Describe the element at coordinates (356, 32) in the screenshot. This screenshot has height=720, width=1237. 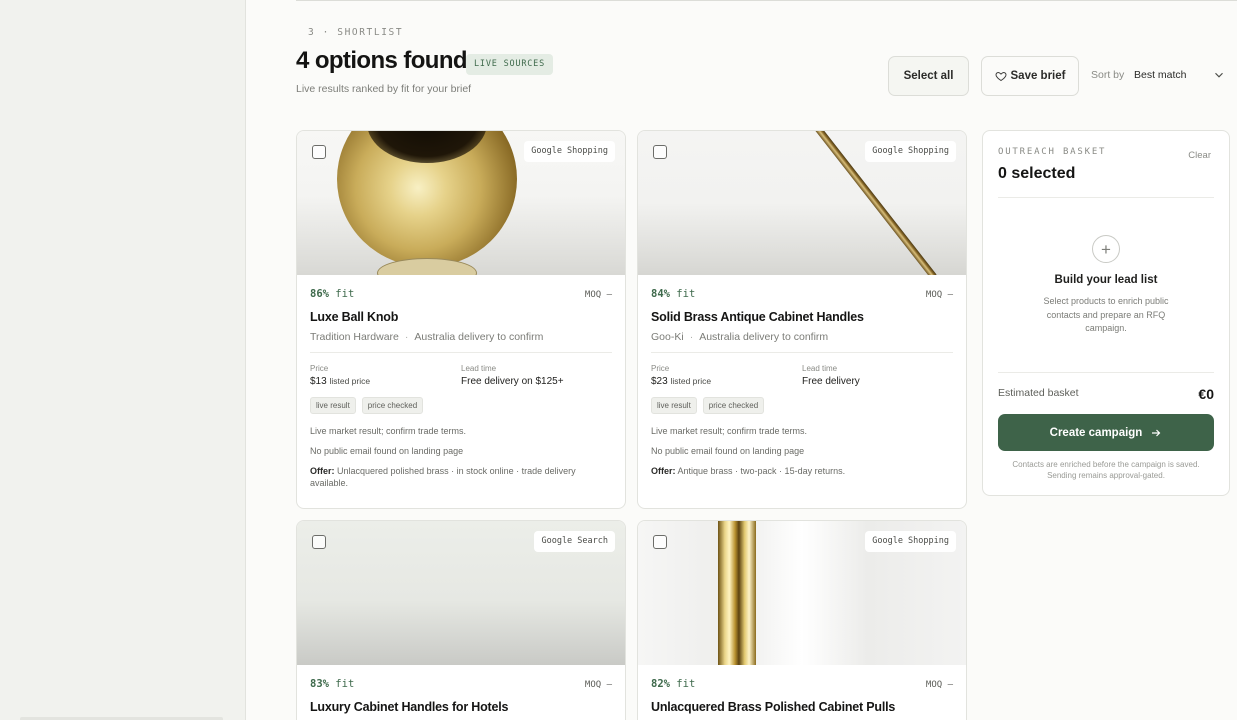
I see `step-label: 3 · SHORTLIST` at that location.